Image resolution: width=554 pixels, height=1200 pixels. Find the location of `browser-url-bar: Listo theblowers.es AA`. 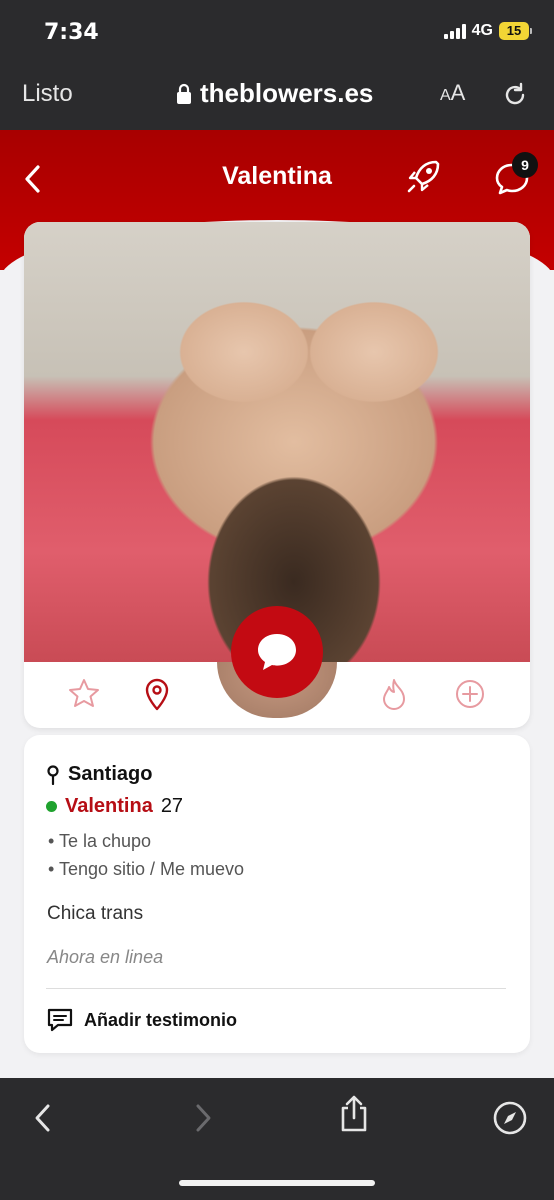

browser-url-bar: Listo theblowers.es AA is located at coordinates (277, 98).